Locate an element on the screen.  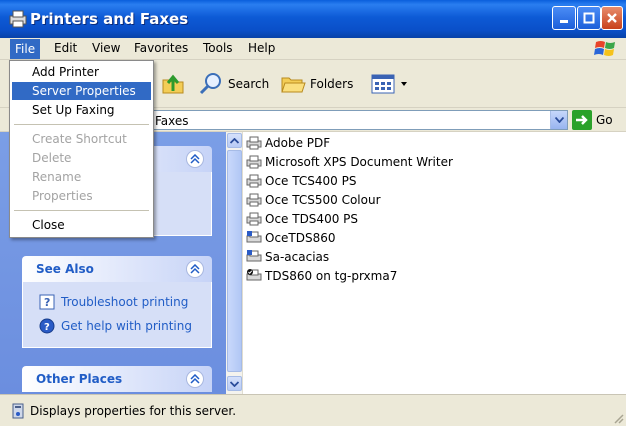
address-dropdown-button is located at coordinates (558, 120).